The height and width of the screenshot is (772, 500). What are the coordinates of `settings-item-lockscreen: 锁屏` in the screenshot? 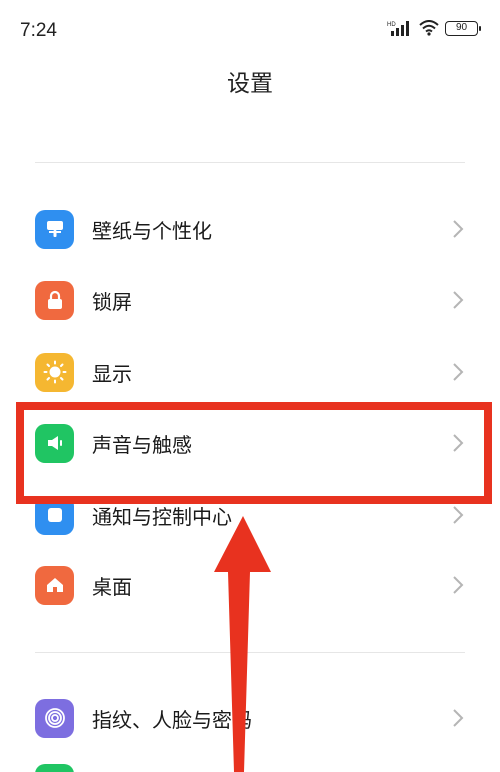 It's located at (250, 300).